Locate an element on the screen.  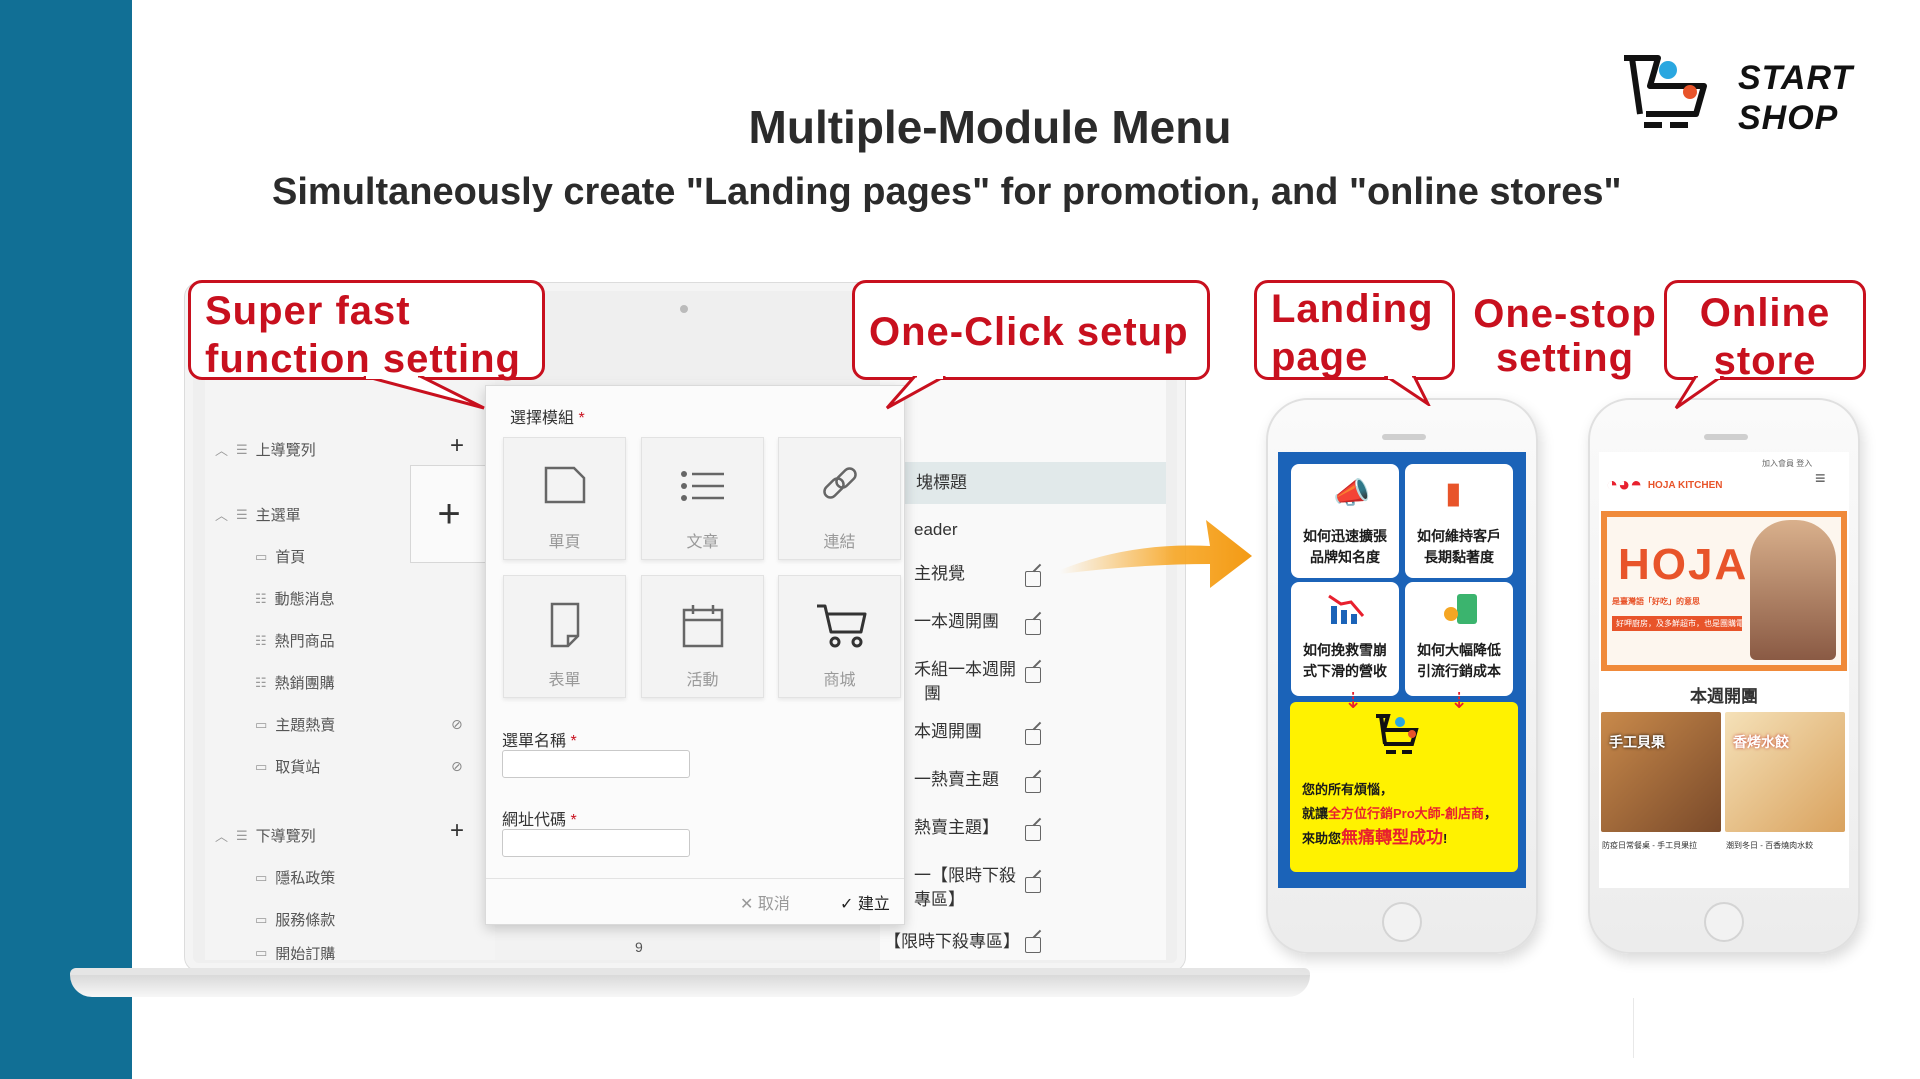
sidebar-item-theme-sale: ▭ 主題熱賣 is located at coordinates (295, 724).